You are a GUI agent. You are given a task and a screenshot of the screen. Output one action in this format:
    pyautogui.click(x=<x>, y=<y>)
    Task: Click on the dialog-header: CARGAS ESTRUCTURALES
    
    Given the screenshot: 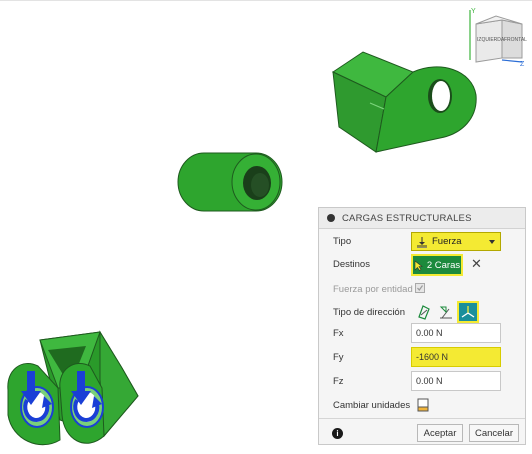 What is the action you would take?
    pyautogui.click(x=422, y=218)
    